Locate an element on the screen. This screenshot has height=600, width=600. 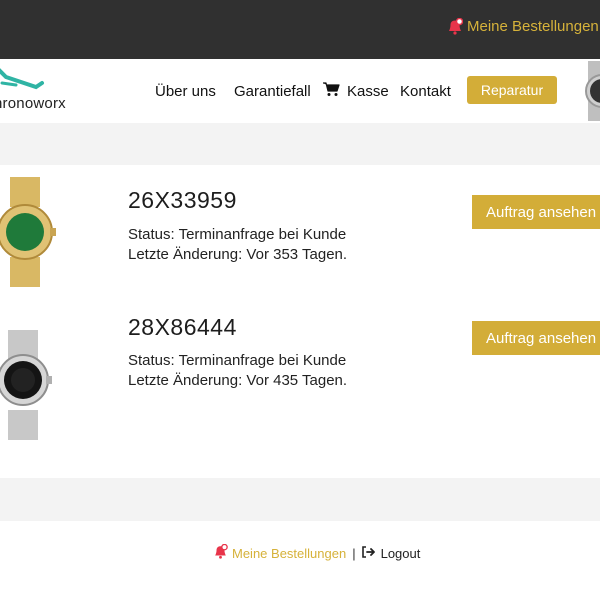
topbar-orders-label: Meine Bestellungen is located at coordinates (533, 26).